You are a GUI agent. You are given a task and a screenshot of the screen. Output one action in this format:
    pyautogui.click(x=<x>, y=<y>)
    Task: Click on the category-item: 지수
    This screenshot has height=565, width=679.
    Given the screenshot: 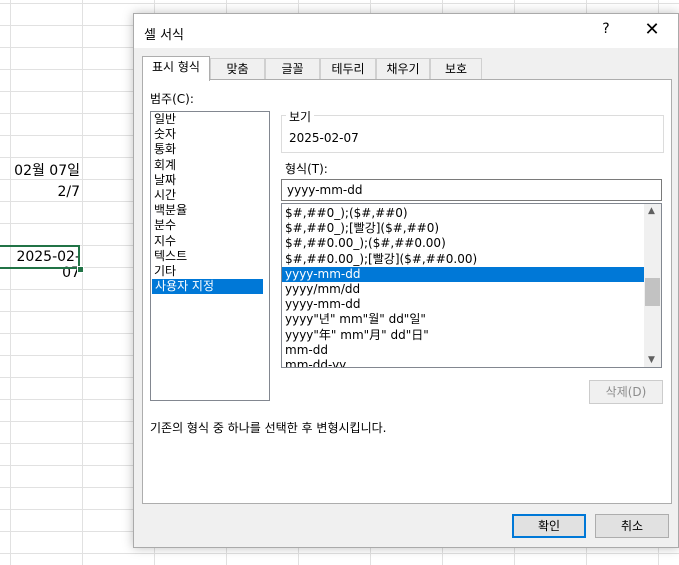 What is the action you would take?
    pyautogui.click(x=210, y=241)
    